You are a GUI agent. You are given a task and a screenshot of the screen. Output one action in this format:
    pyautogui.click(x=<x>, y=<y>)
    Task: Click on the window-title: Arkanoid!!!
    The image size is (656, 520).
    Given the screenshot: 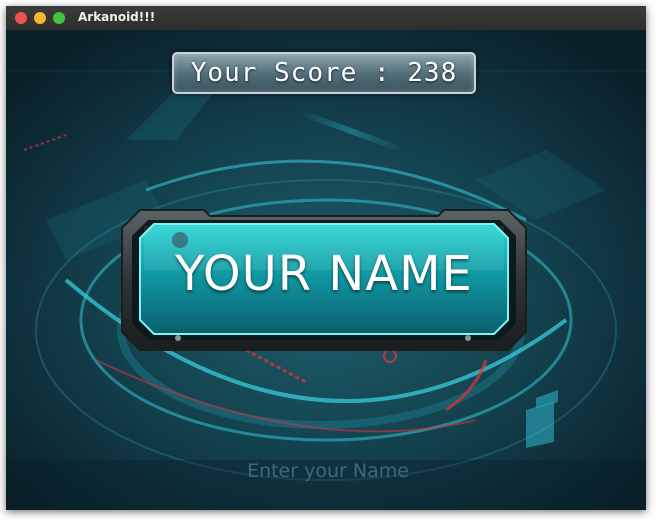 What is the action you would take?
    pyautogui.click(x=117, y=17)
    